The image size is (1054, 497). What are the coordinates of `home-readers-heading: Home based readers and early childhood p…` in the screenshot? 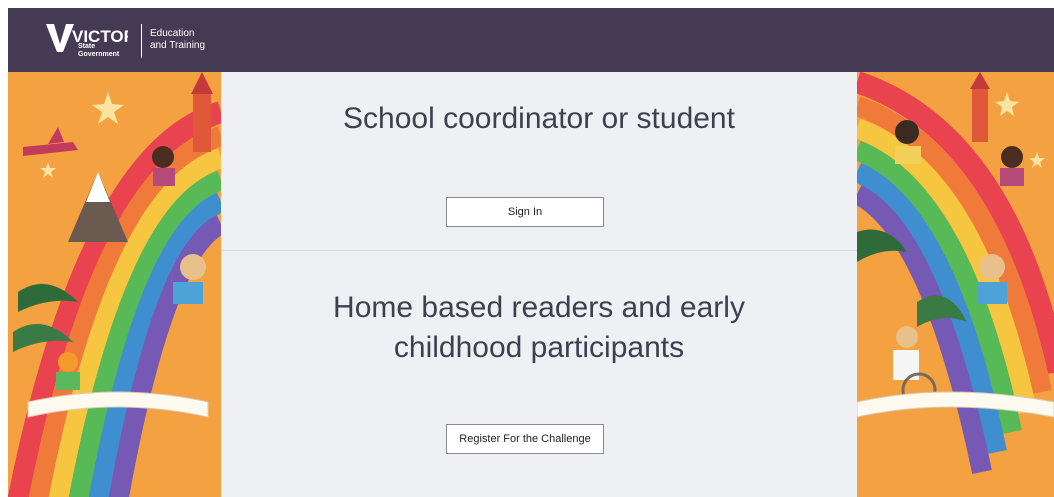 It's located at (539, 328).